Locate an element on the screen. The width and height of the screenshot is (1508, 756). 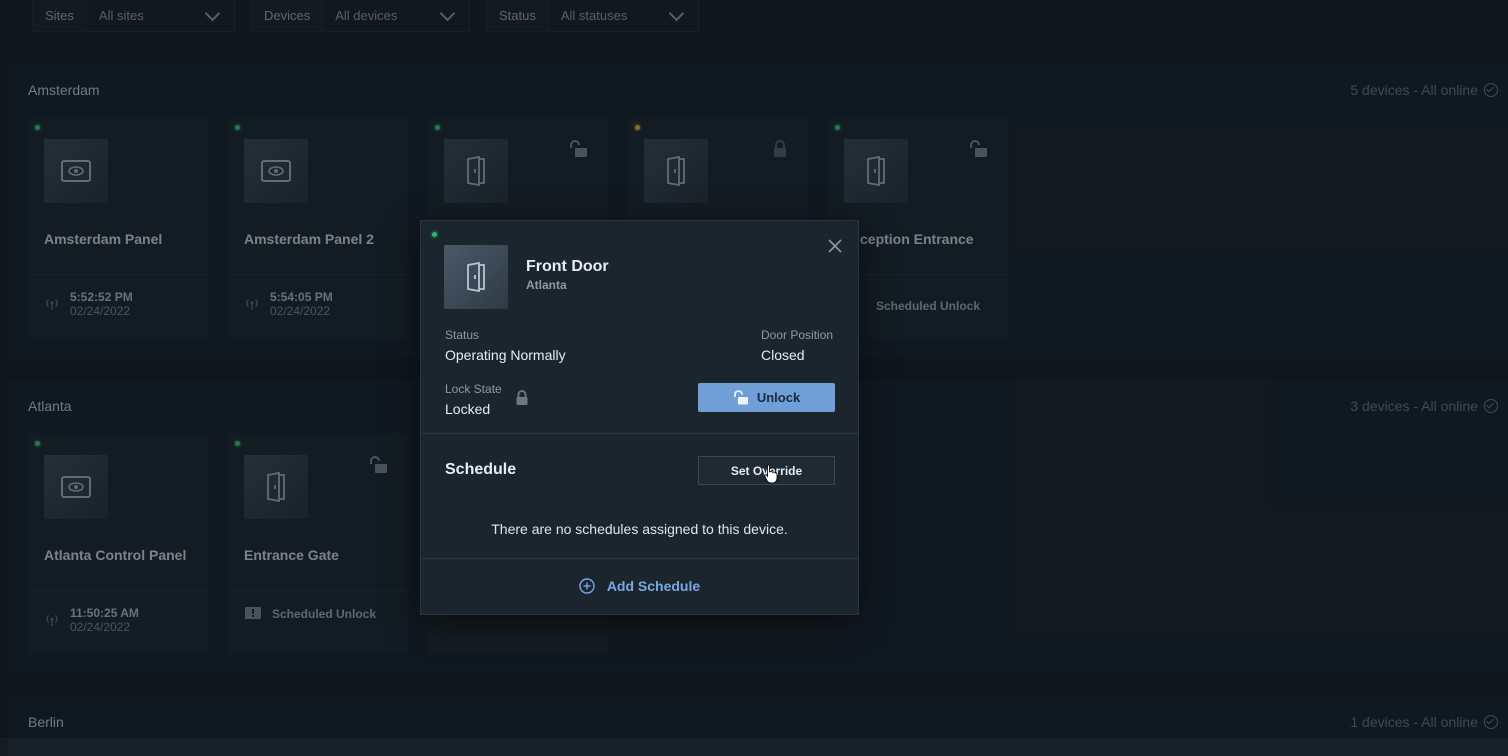
hand-cursor-icon is located at coordinates (771, 474).